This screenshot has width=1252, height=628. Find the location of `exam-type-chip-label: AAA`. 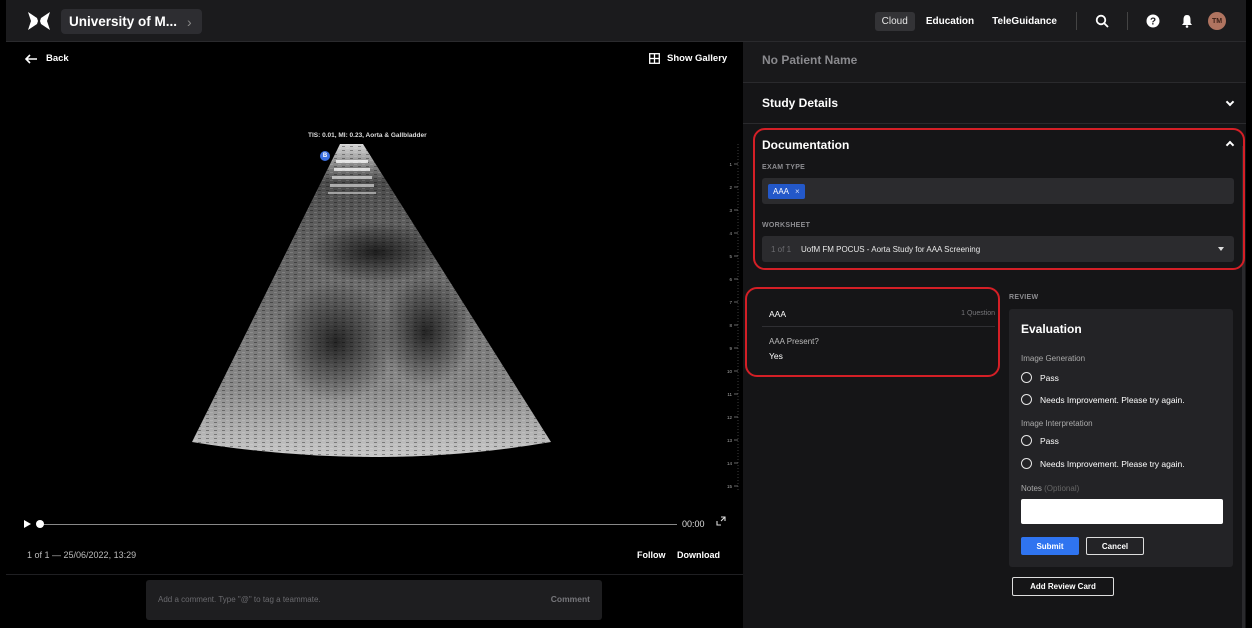

exam-type-chip-label: AAA is located at coordinates (781, 191).